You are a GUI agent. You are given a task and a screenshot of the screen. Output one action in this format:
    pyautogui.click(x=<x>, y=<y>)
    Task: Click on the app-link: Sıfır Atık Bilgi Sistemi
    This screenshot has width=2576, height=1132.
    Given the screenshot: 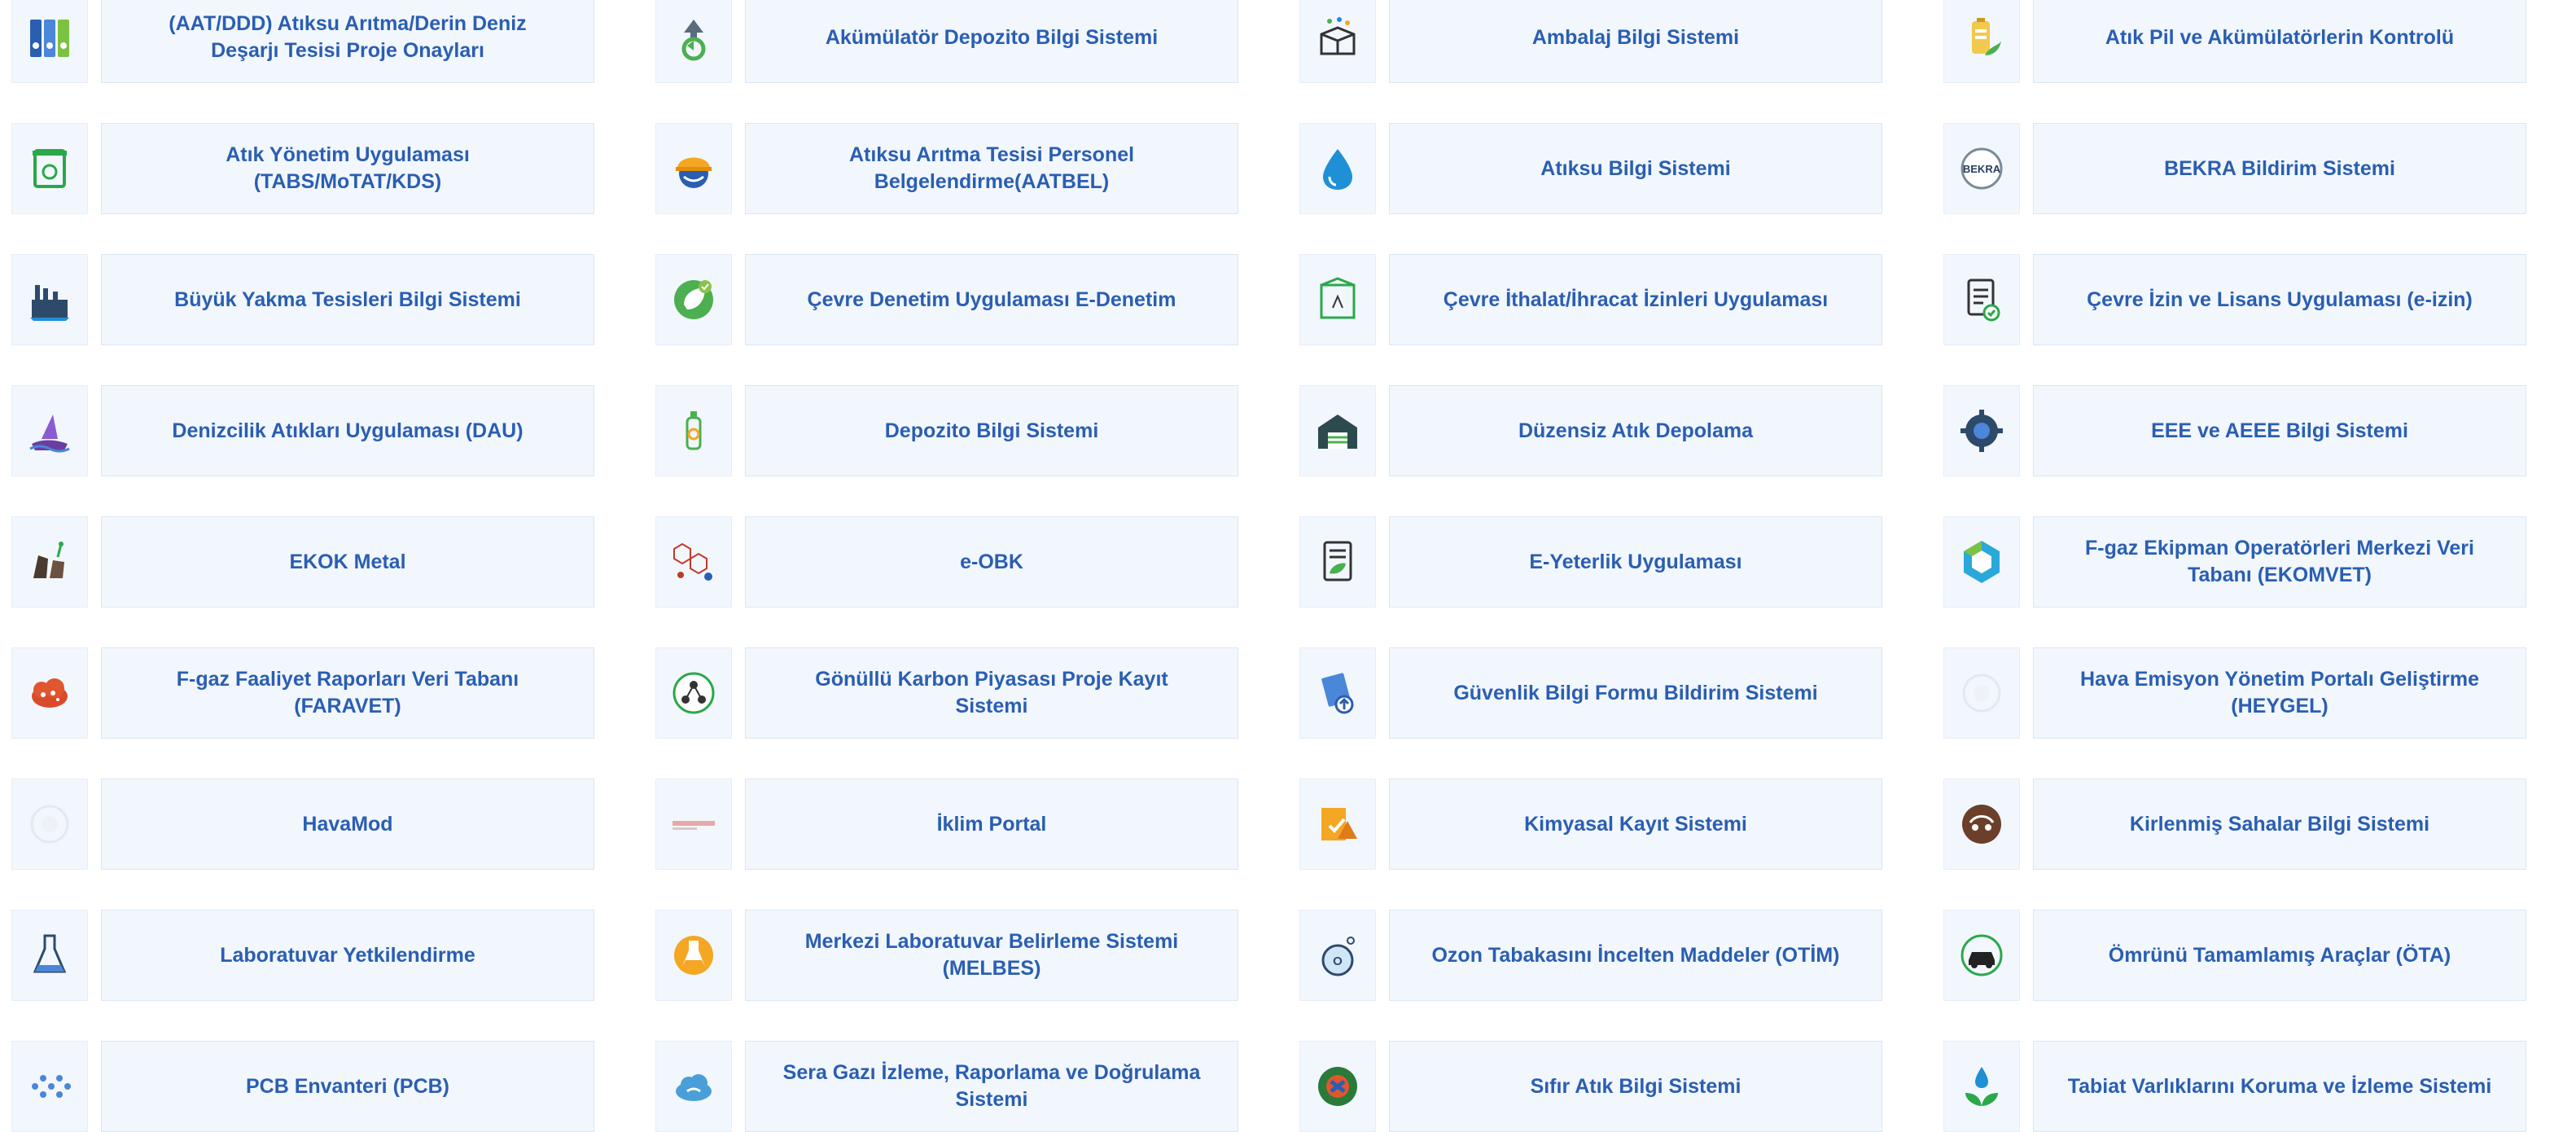 What is the action you would take?
    pyautogui.click(x=1610, y=1086)
    